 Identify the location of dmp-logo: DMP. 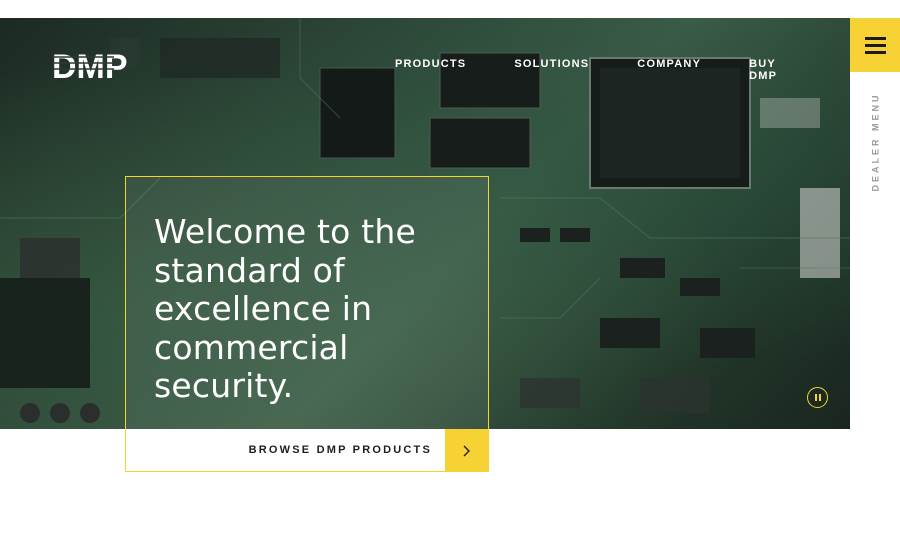
(102, 68).